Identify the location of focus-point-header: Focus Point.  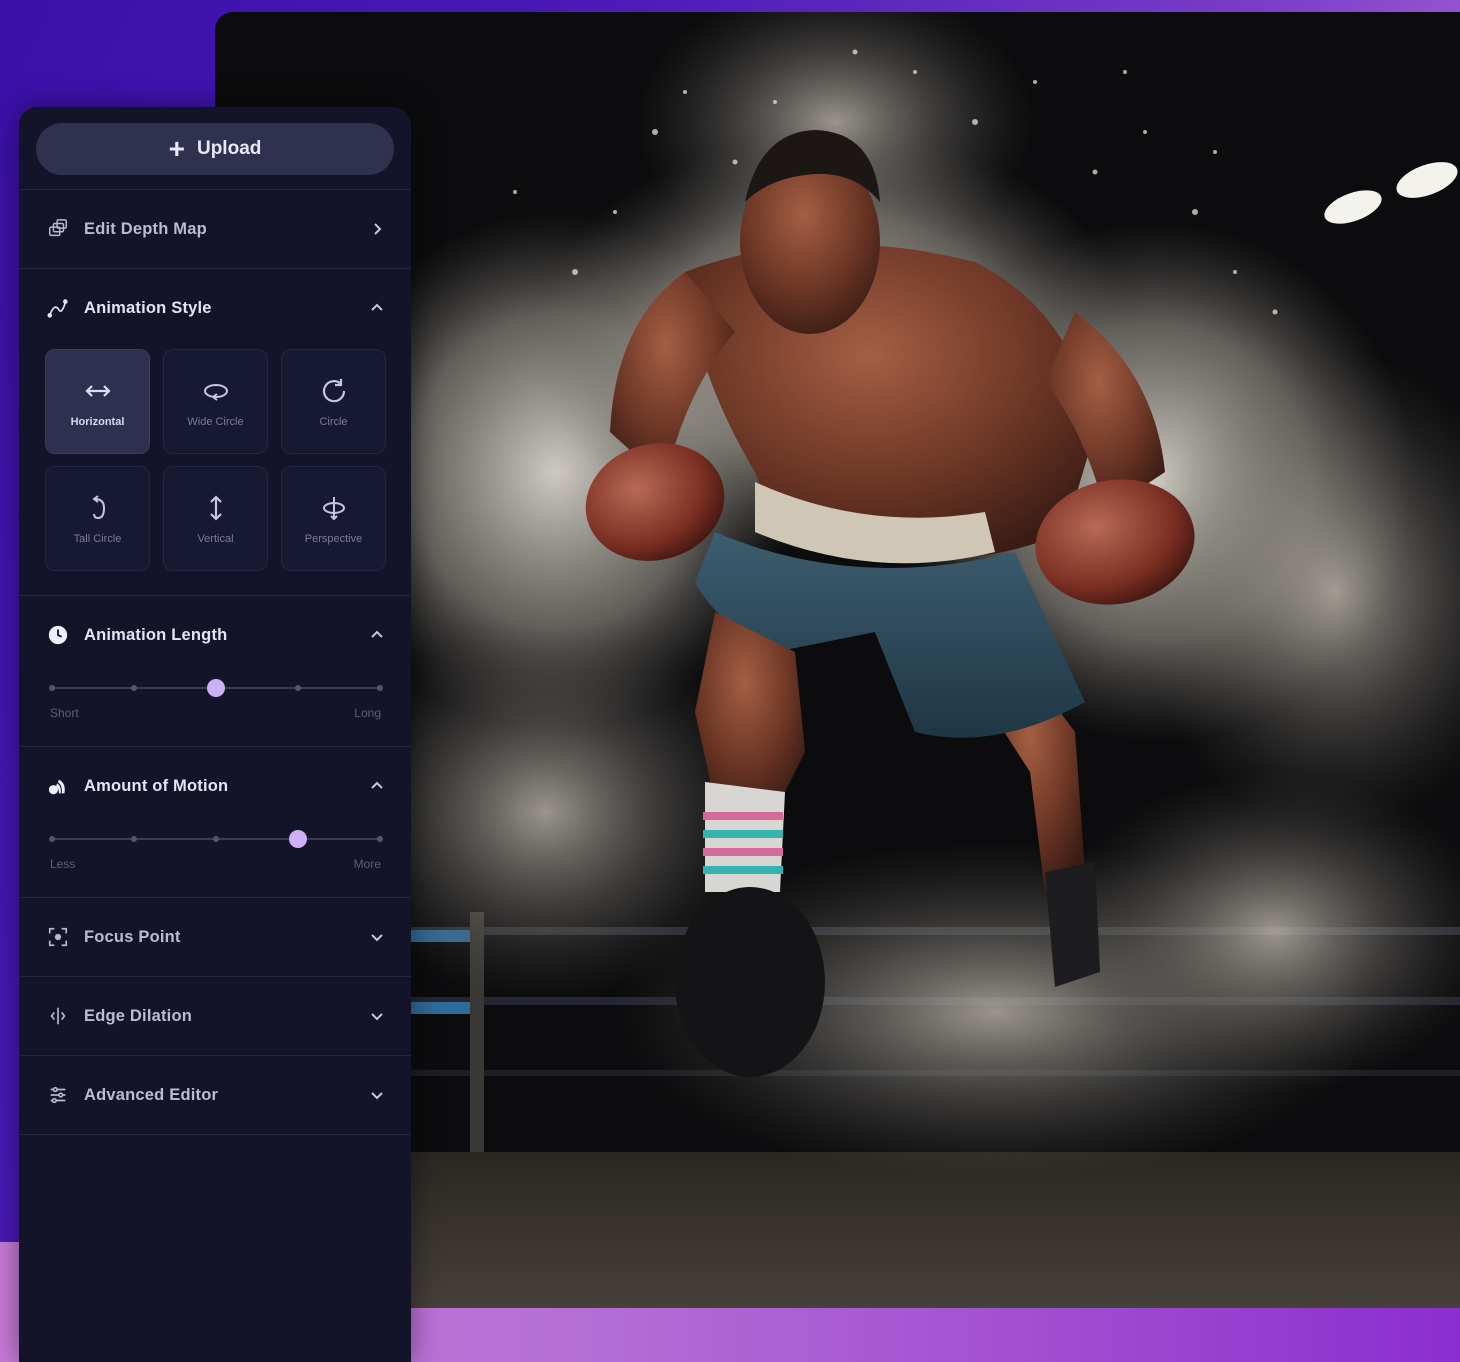
(215, 937).